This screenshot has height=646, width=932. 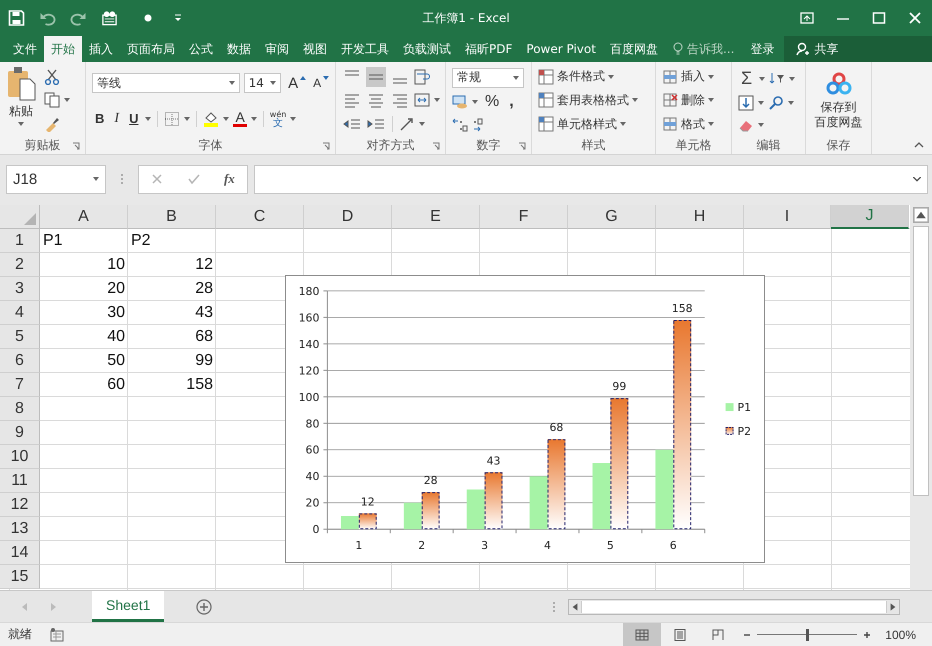 What do you see at coordinates (488, 78) in the screenshot?
I see `number-format-dropdown: 常规` at bounding box center [488, 78].